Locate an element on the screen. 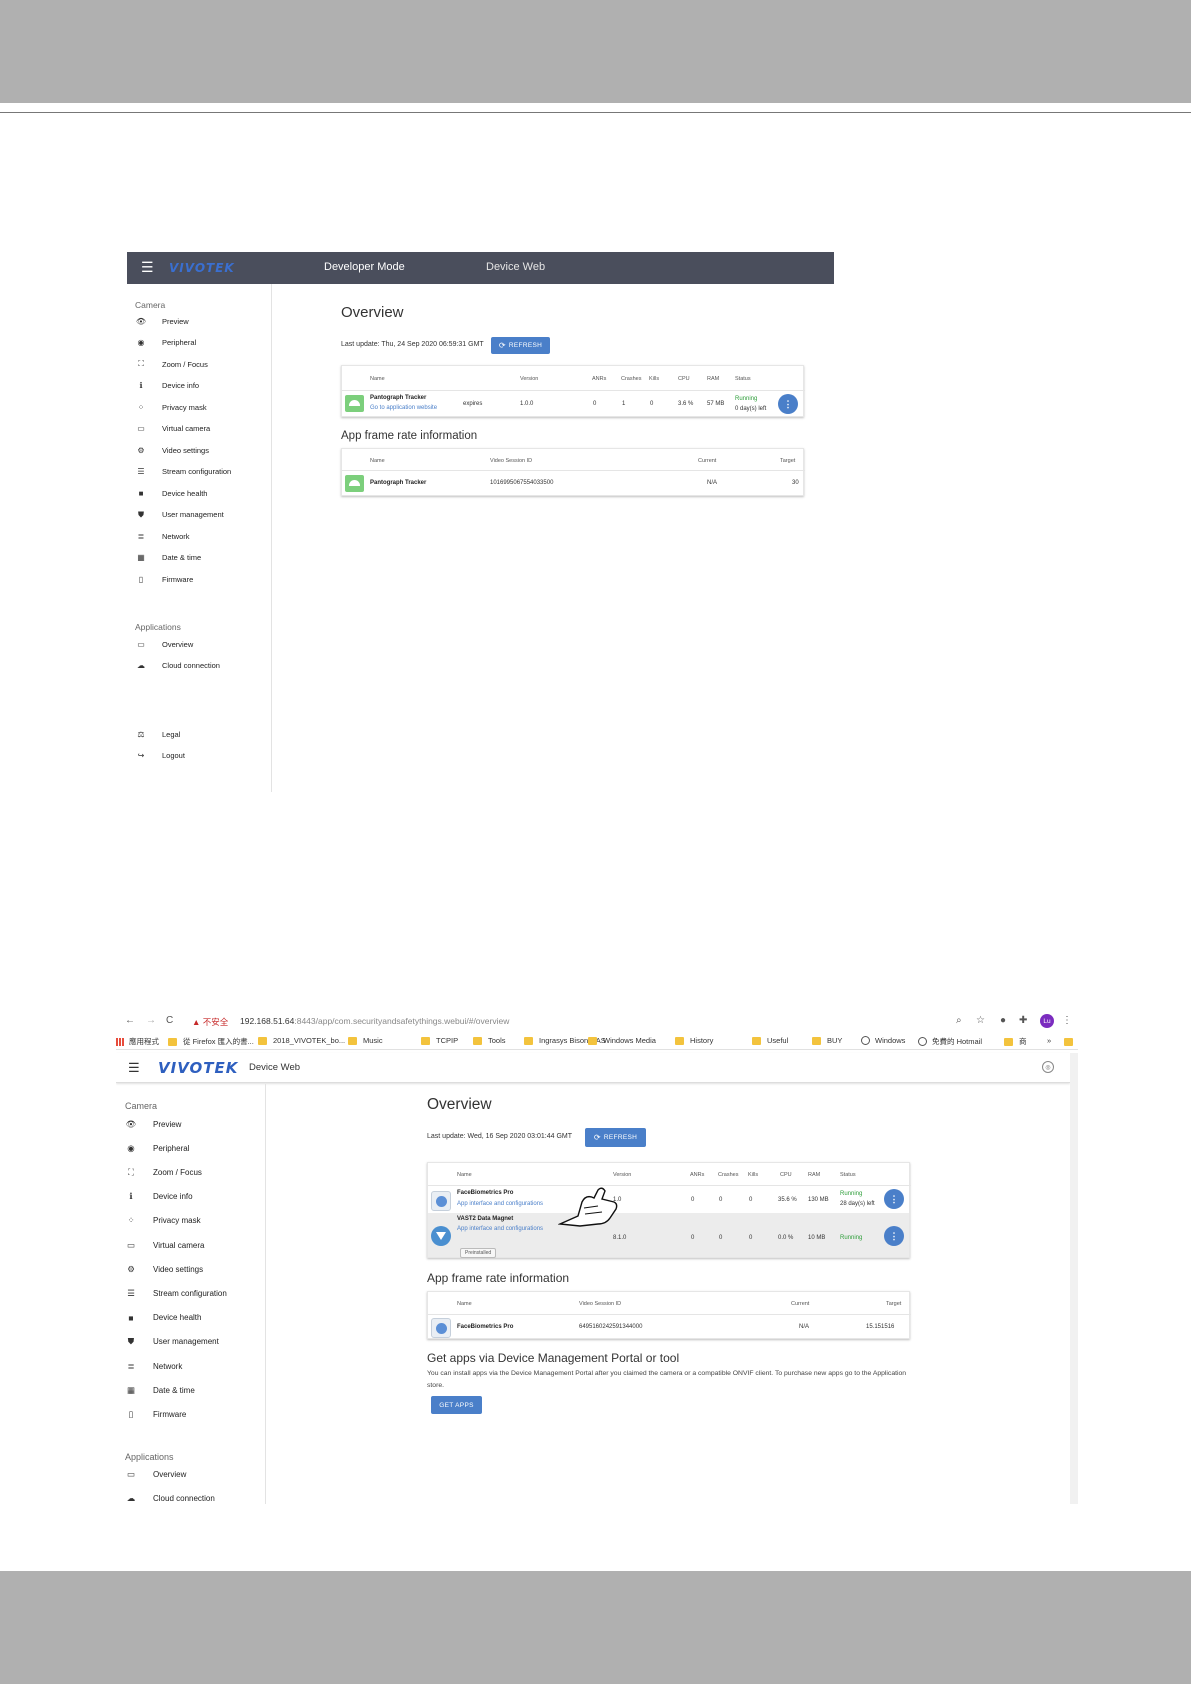  sidebar-item-label: Device health is located at coordinates (185, 493).